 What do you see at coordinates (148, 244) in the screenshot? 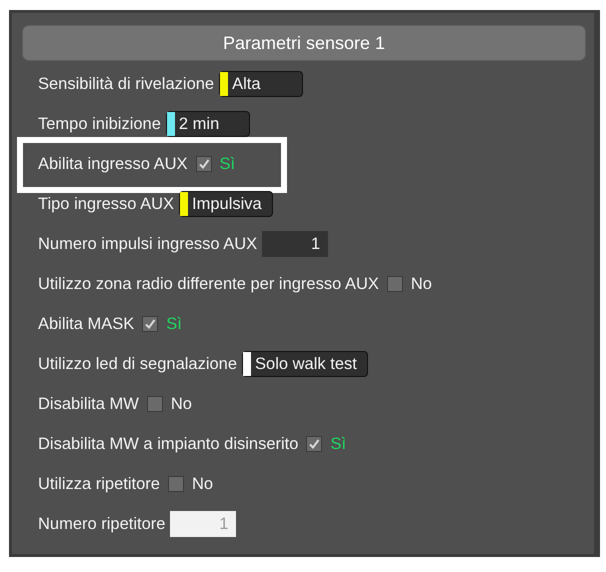
I see `field-label: Numero impulsi ingresso AUX` at bounding box center [148, 244].